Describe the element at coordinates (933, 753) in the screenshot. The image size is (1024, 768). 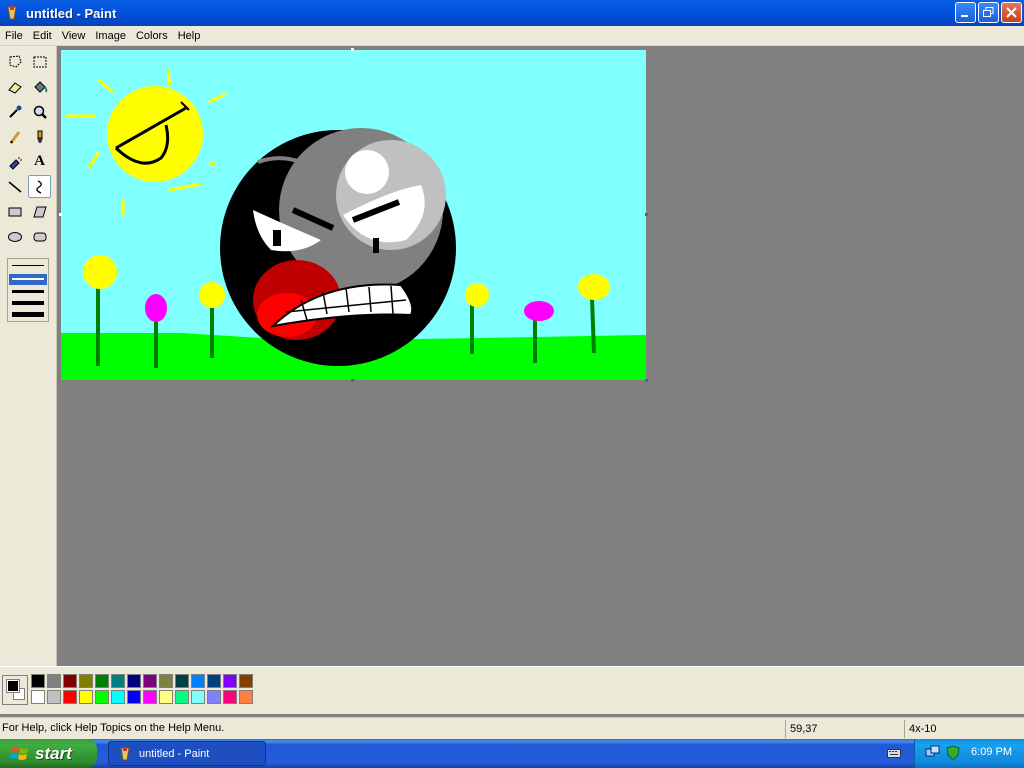
I see `network-icon` at that location.